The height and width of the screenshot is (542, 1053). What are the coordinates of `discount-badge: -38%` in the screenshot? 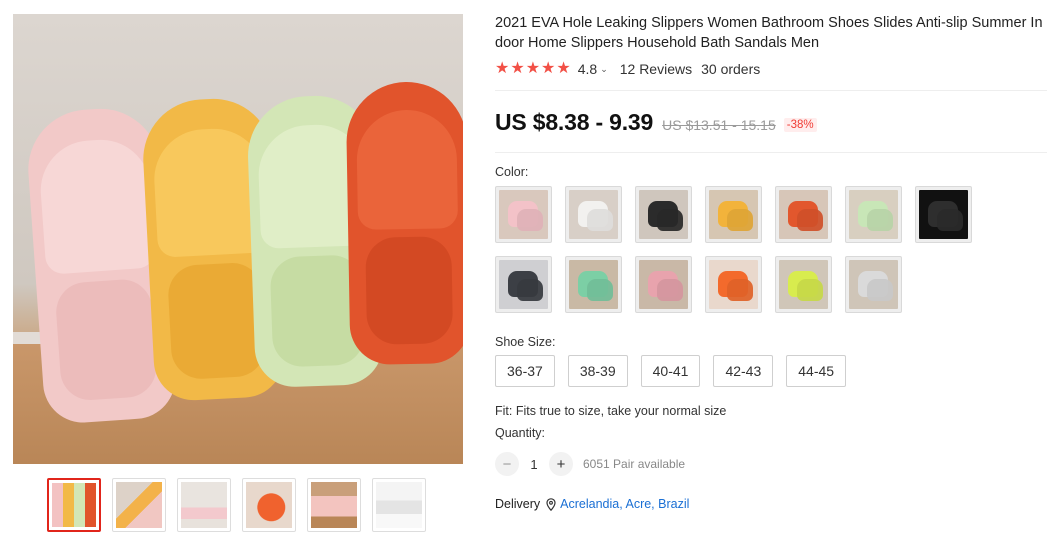 It's located at (800, 125).